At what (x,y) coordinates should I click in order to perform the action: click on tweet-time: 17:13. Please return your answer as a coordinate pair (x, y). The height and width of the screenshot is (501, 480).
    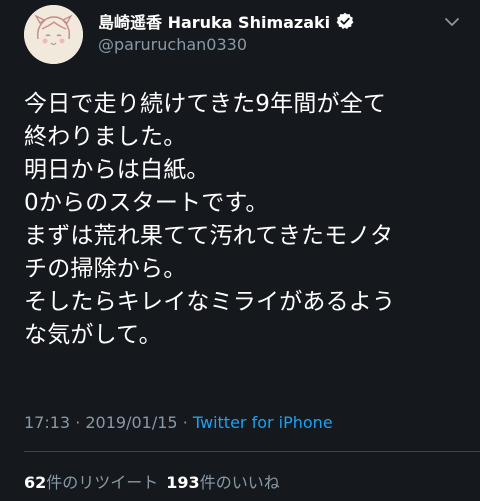
    Looking at the image, I should click on (47, 422).